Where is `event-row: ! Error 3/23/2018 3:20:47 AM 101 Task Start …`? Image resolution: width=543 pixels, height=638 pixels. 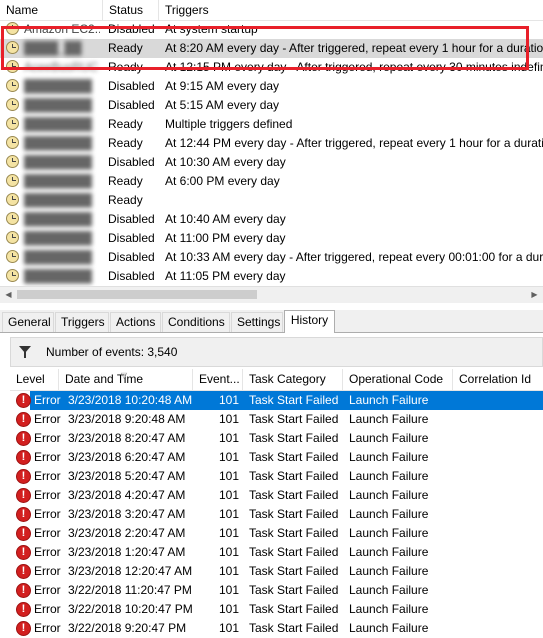
event-row: ! Error 3/23/2018 3:20:47 AM 101 Task Start … is located at coordinates (276, 514).